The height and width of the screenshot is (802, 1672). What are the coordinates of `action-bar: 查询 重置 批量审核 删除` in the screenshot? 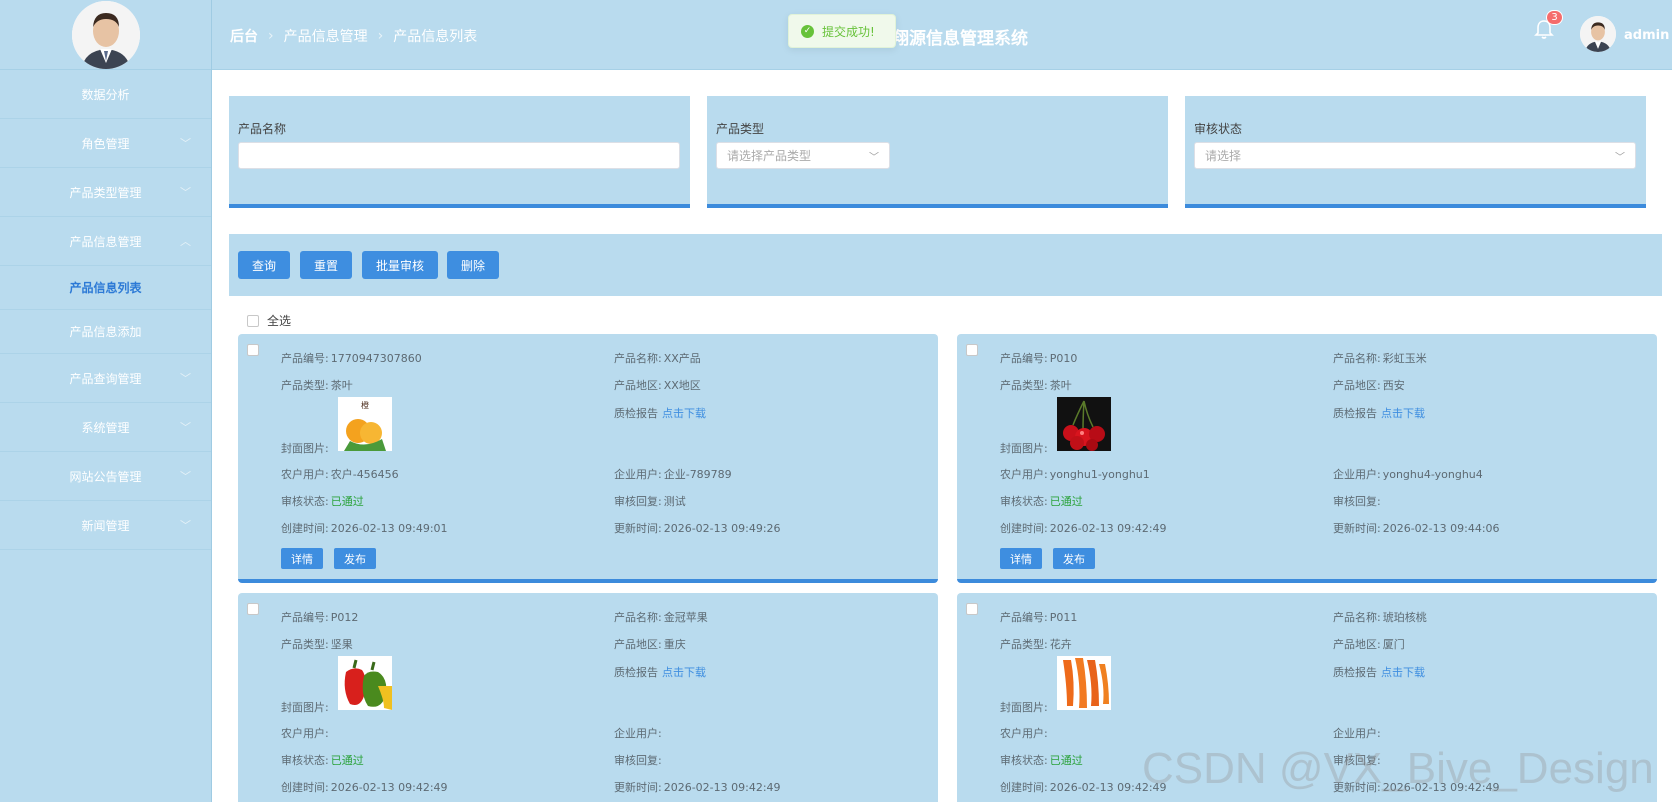 It's located at (945, 265).